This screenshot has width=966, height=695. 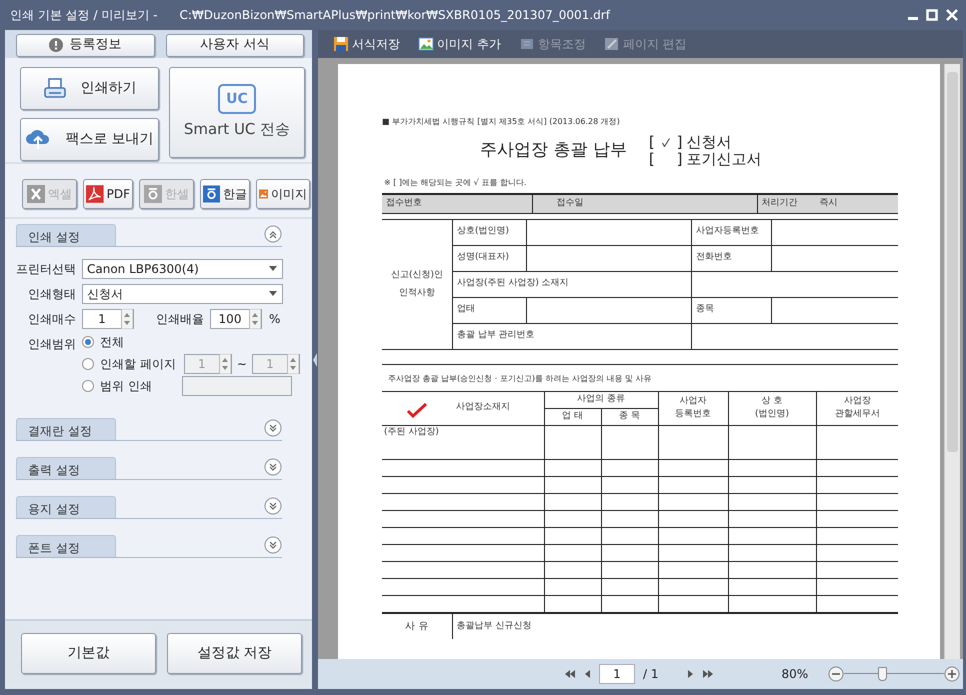 What do you see at coordinates (66, 546) in the screenshot?
I see `section-tab: 폰트 설정` at bounding box center [66, 546].